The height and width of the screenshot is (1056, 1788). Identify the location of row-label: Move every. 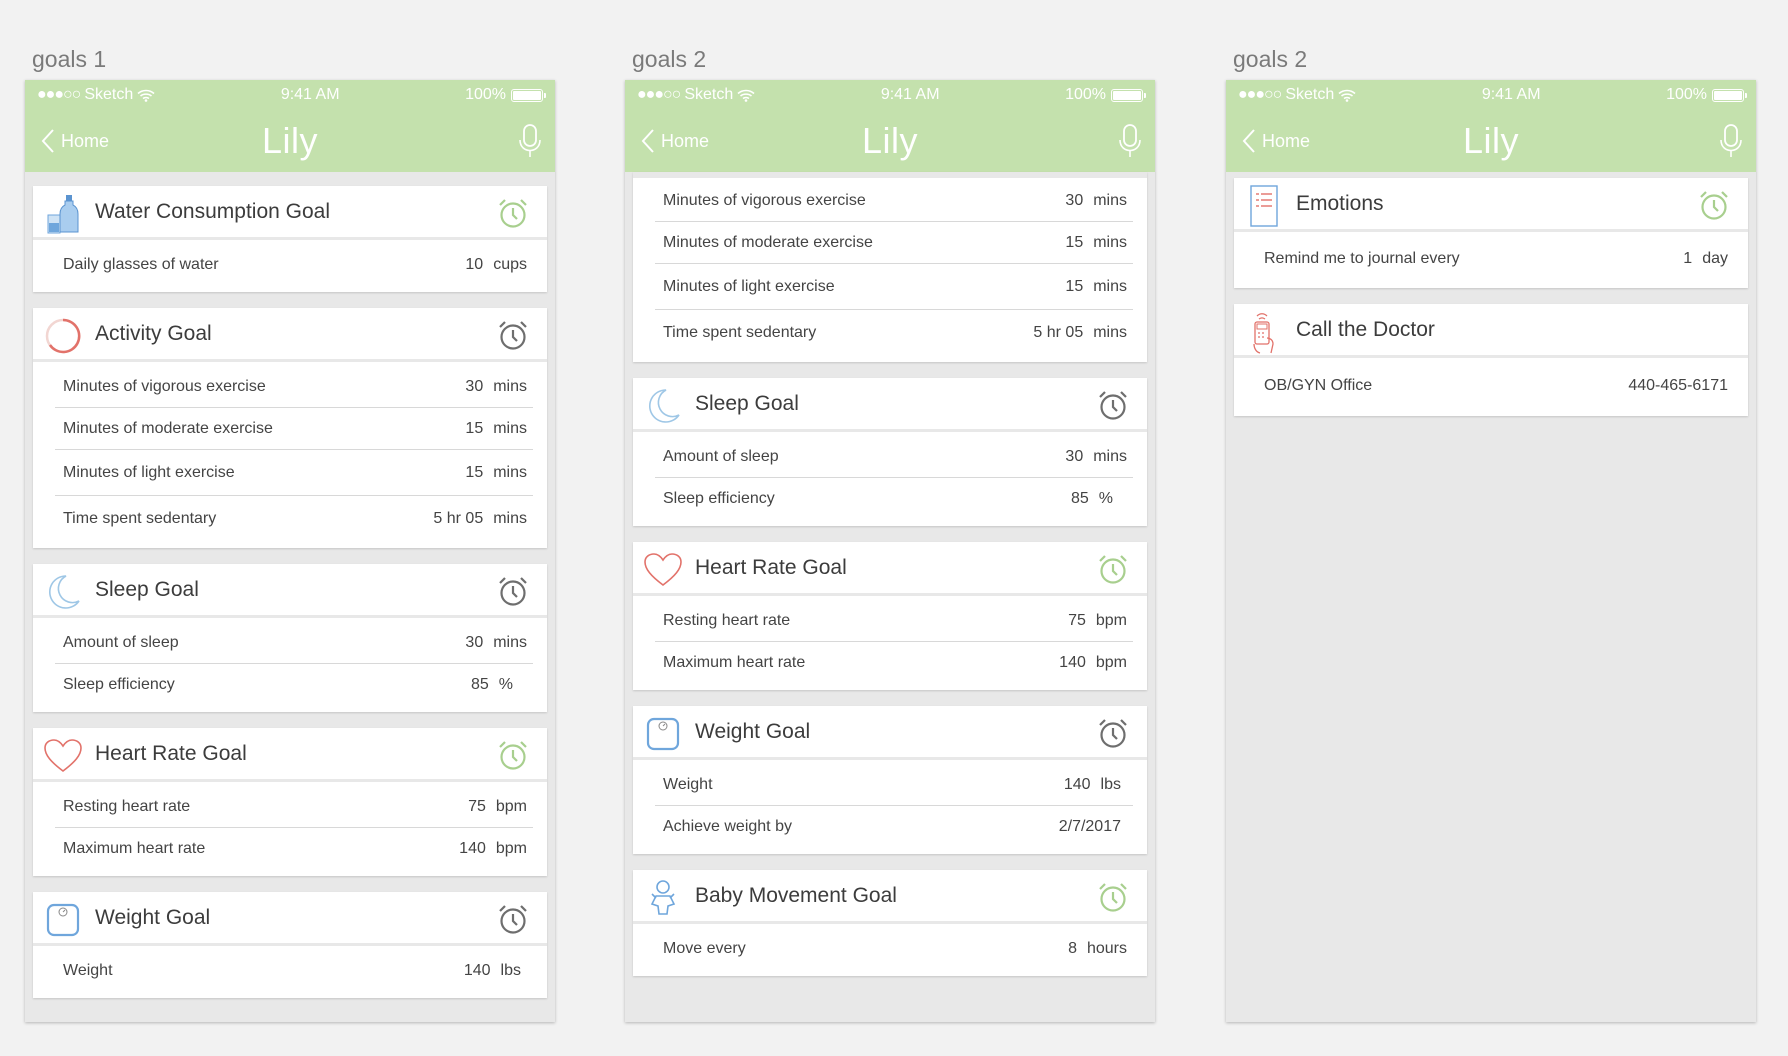
(704, 948).